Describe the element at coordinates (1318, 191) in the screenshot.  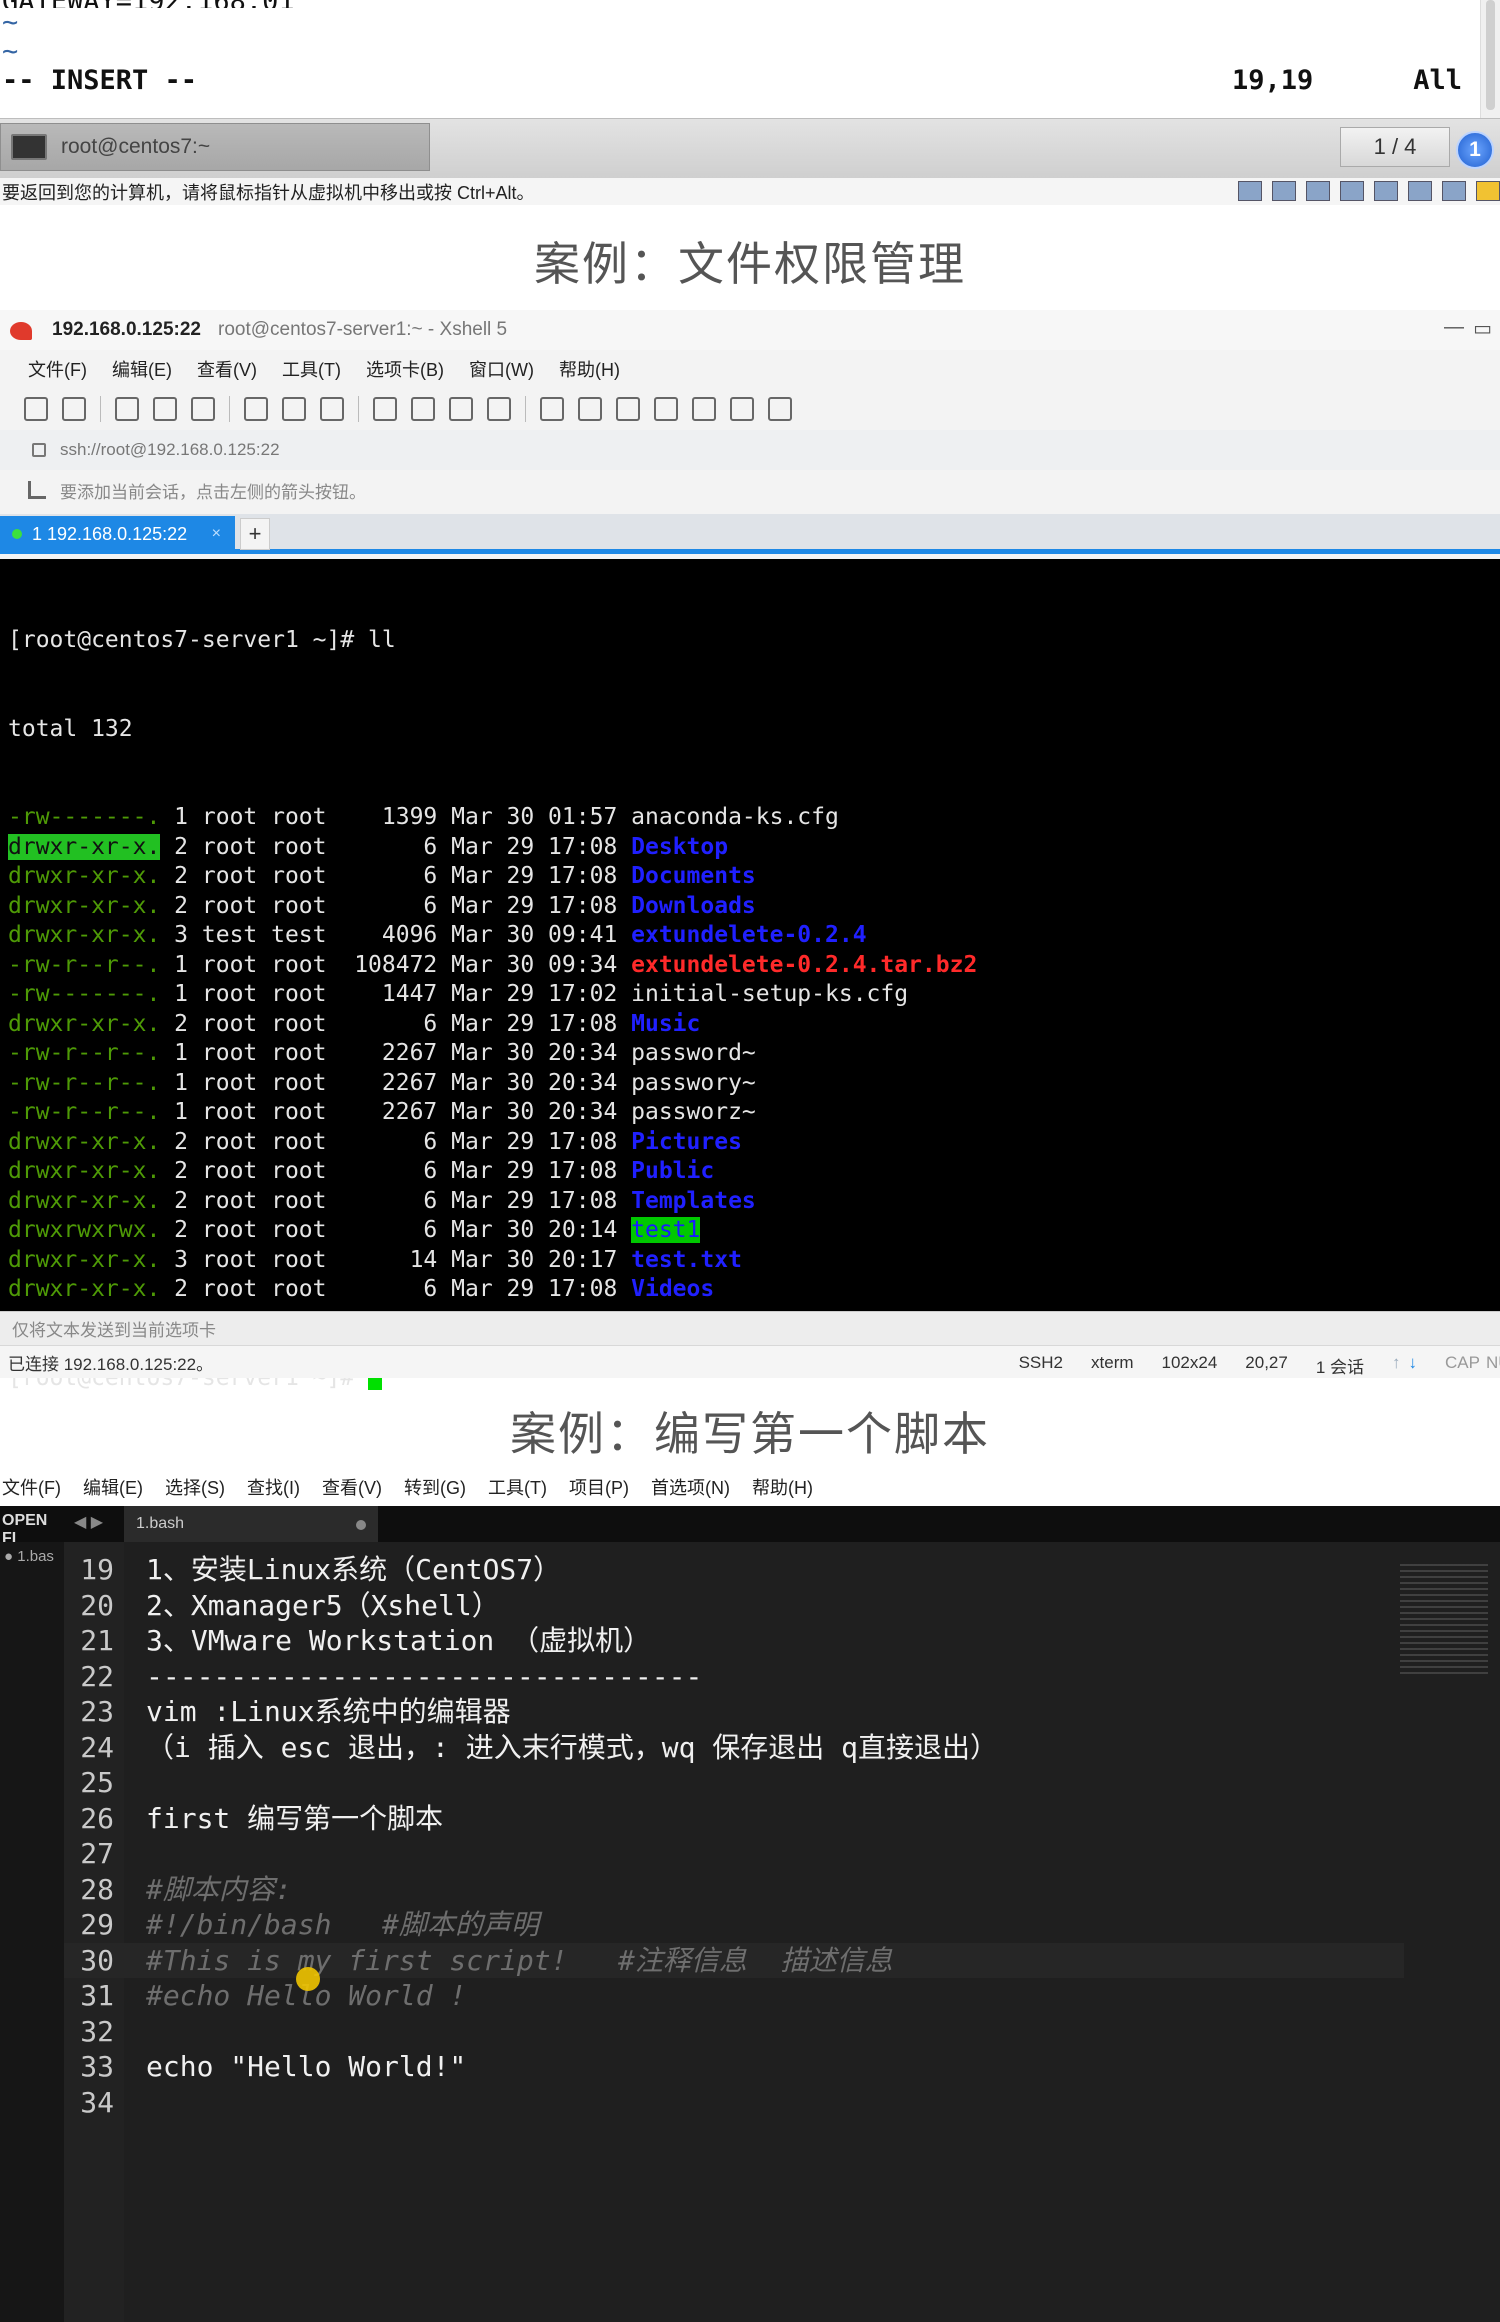
I see `network-icon` at that location.